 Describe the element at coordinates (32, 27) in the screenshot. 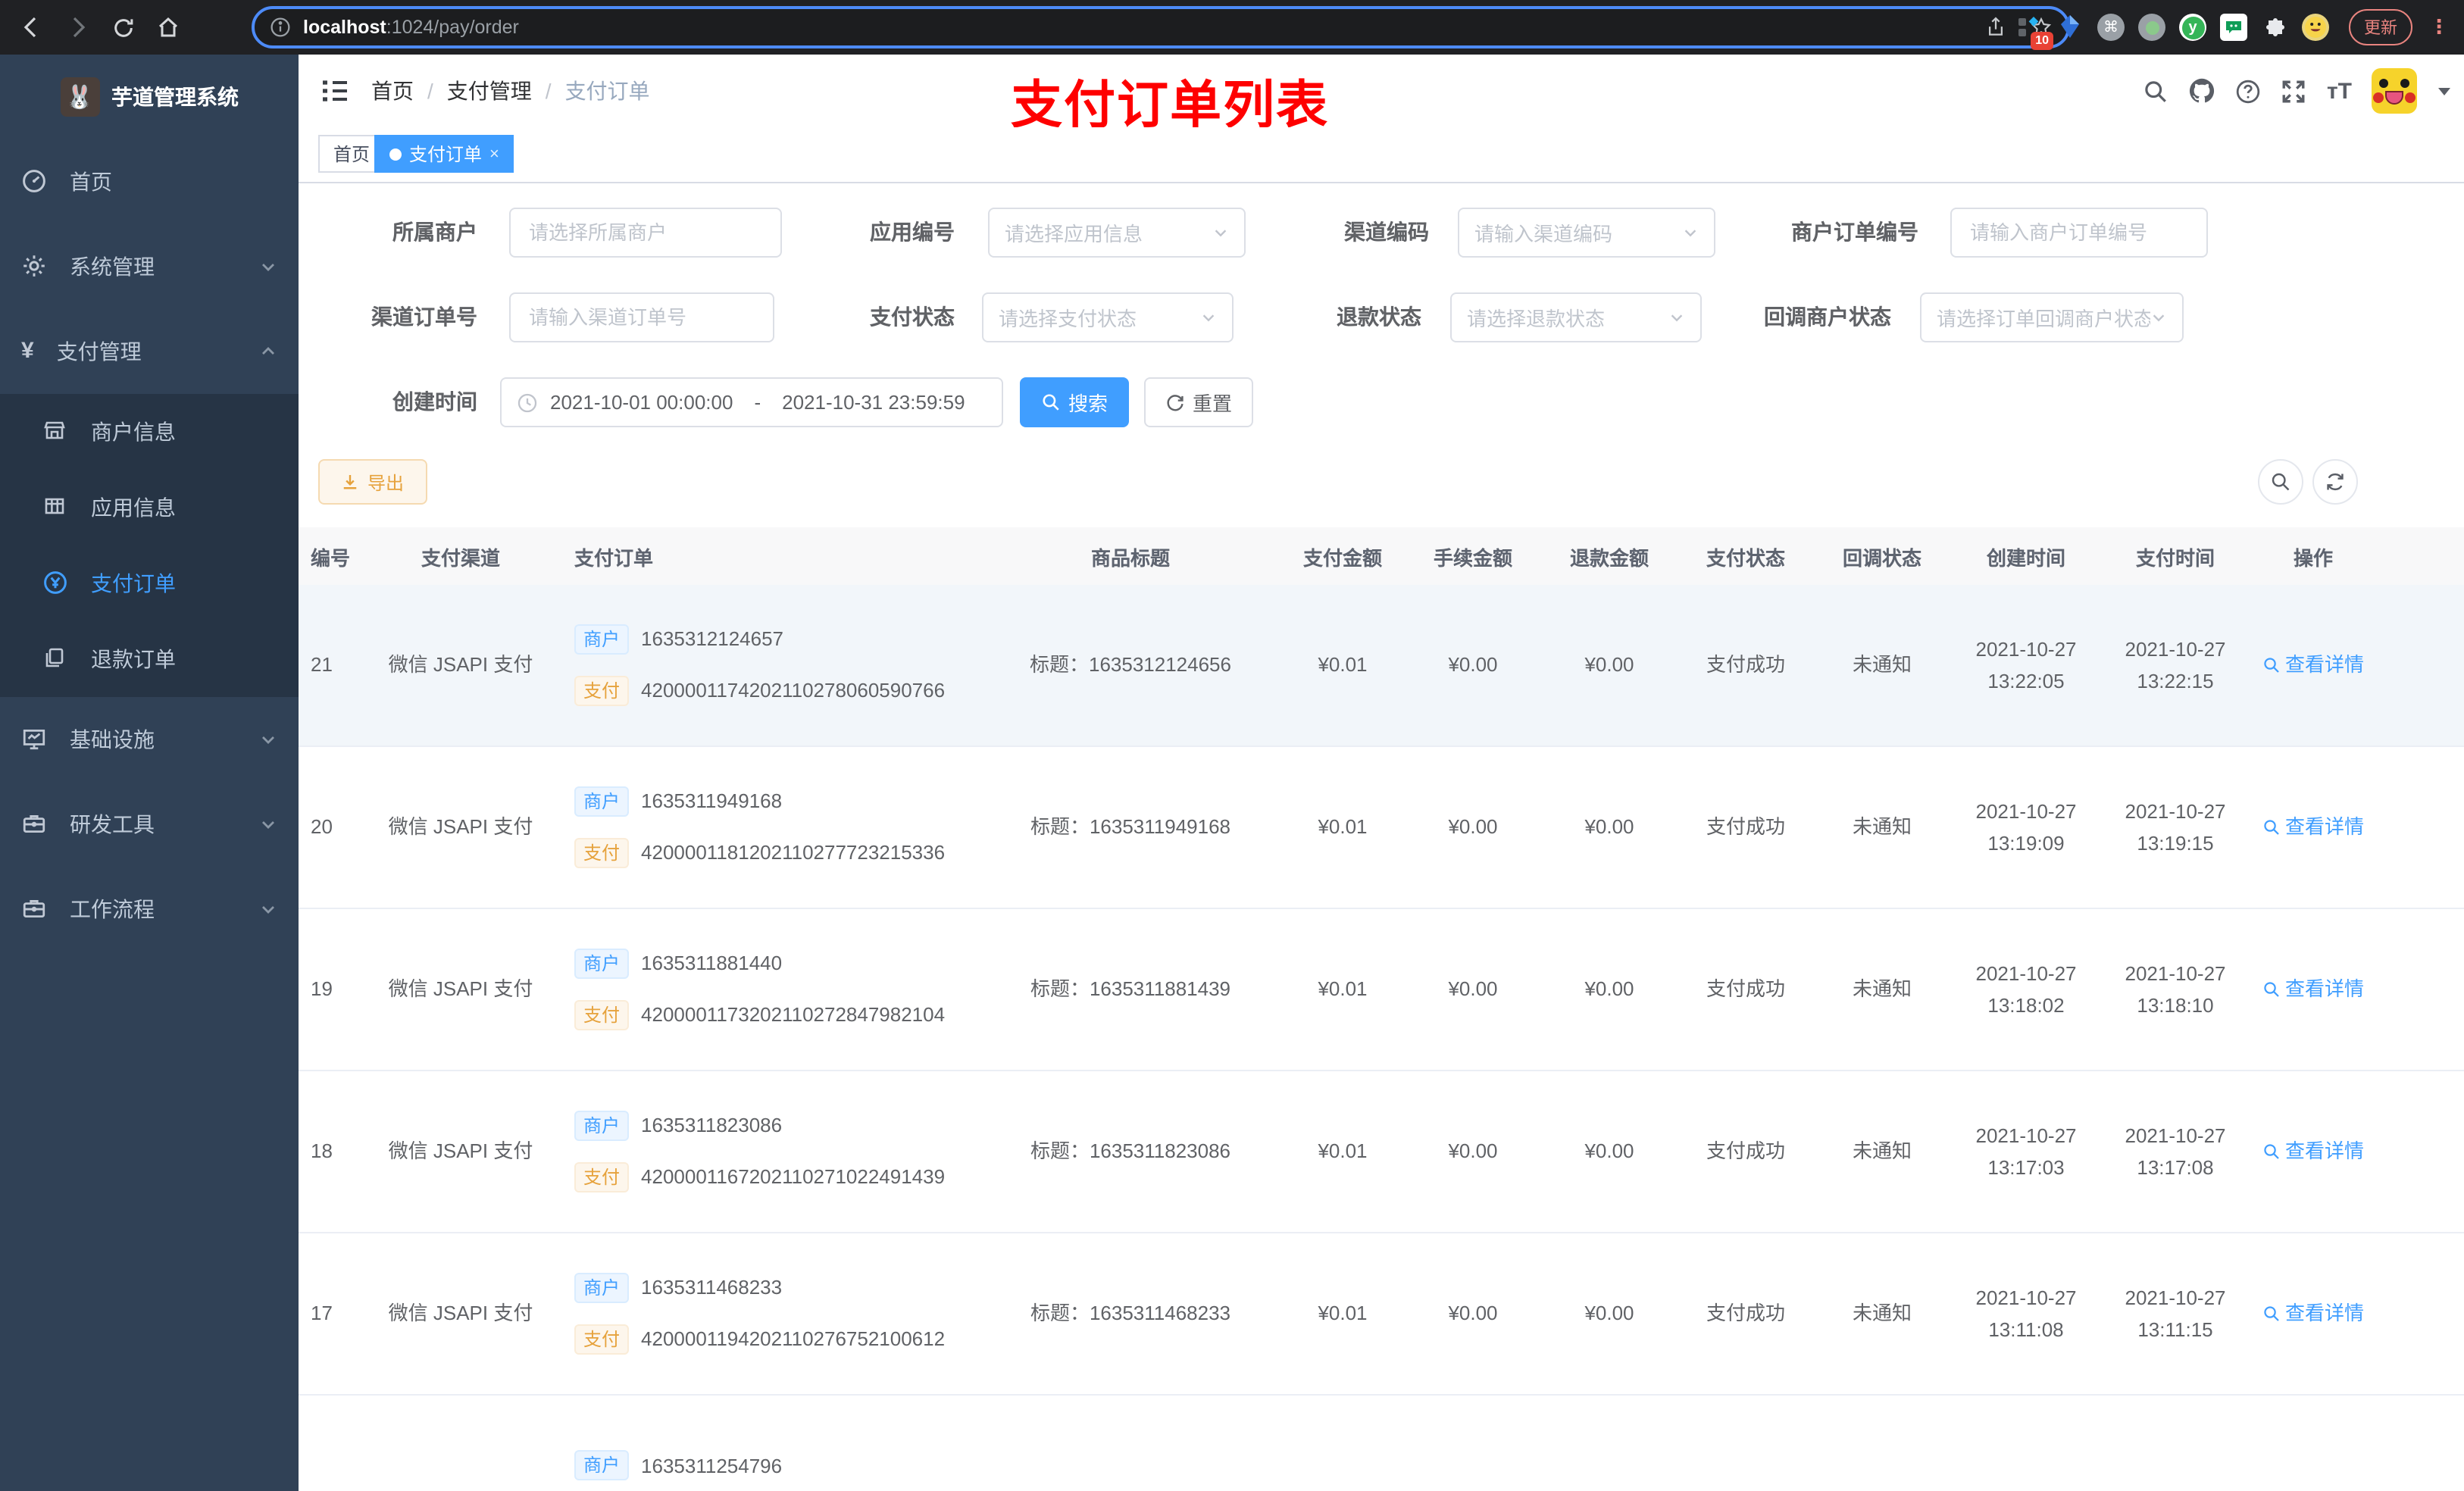

I see `back-icon` at that location.